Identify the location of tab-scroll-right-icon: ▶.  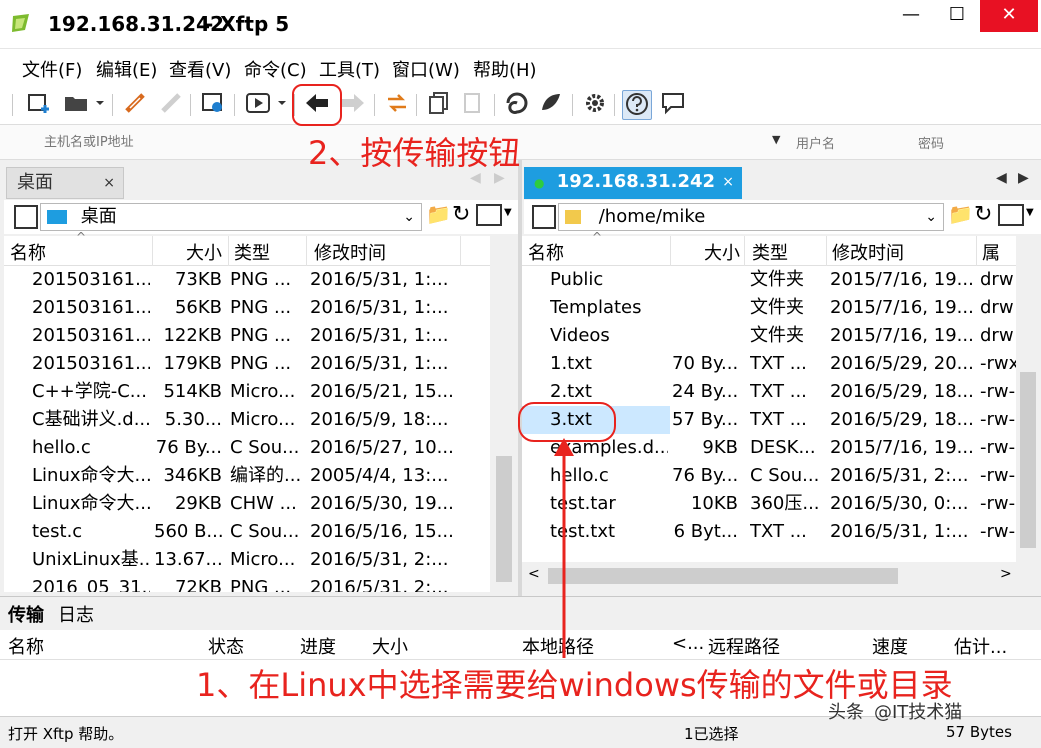
(1023, 178).